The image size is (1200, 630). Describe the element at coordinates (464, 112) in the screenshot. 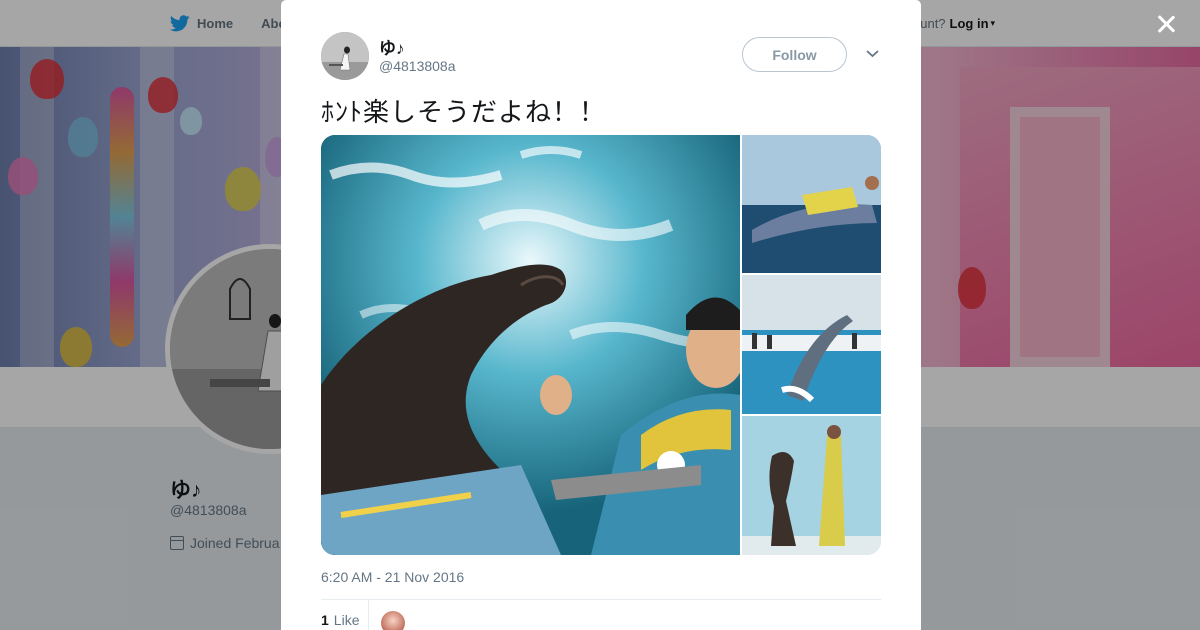

I see `tweet-text: ﾎﾝﾄ楽しそうだよね！！` at that location.